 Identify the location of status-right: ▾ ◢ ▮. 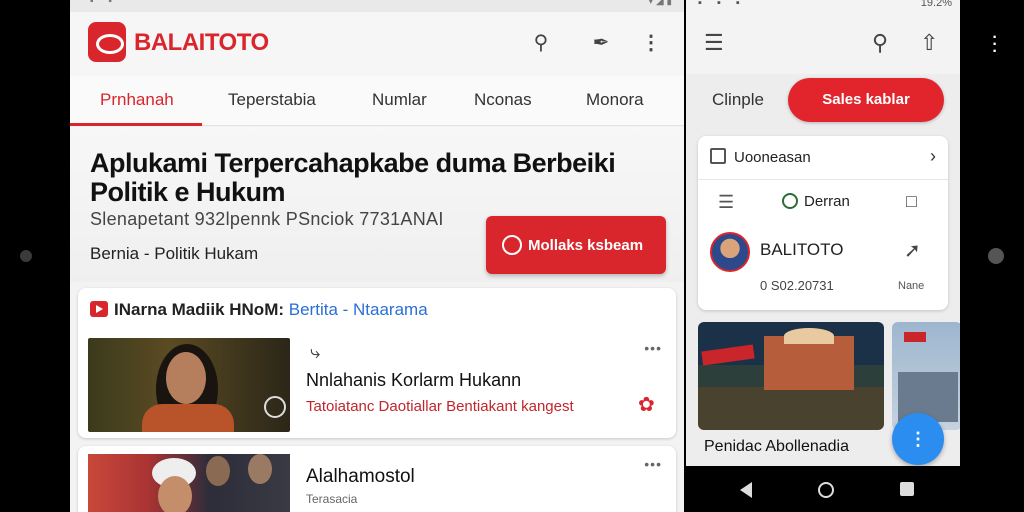
(660, 3).